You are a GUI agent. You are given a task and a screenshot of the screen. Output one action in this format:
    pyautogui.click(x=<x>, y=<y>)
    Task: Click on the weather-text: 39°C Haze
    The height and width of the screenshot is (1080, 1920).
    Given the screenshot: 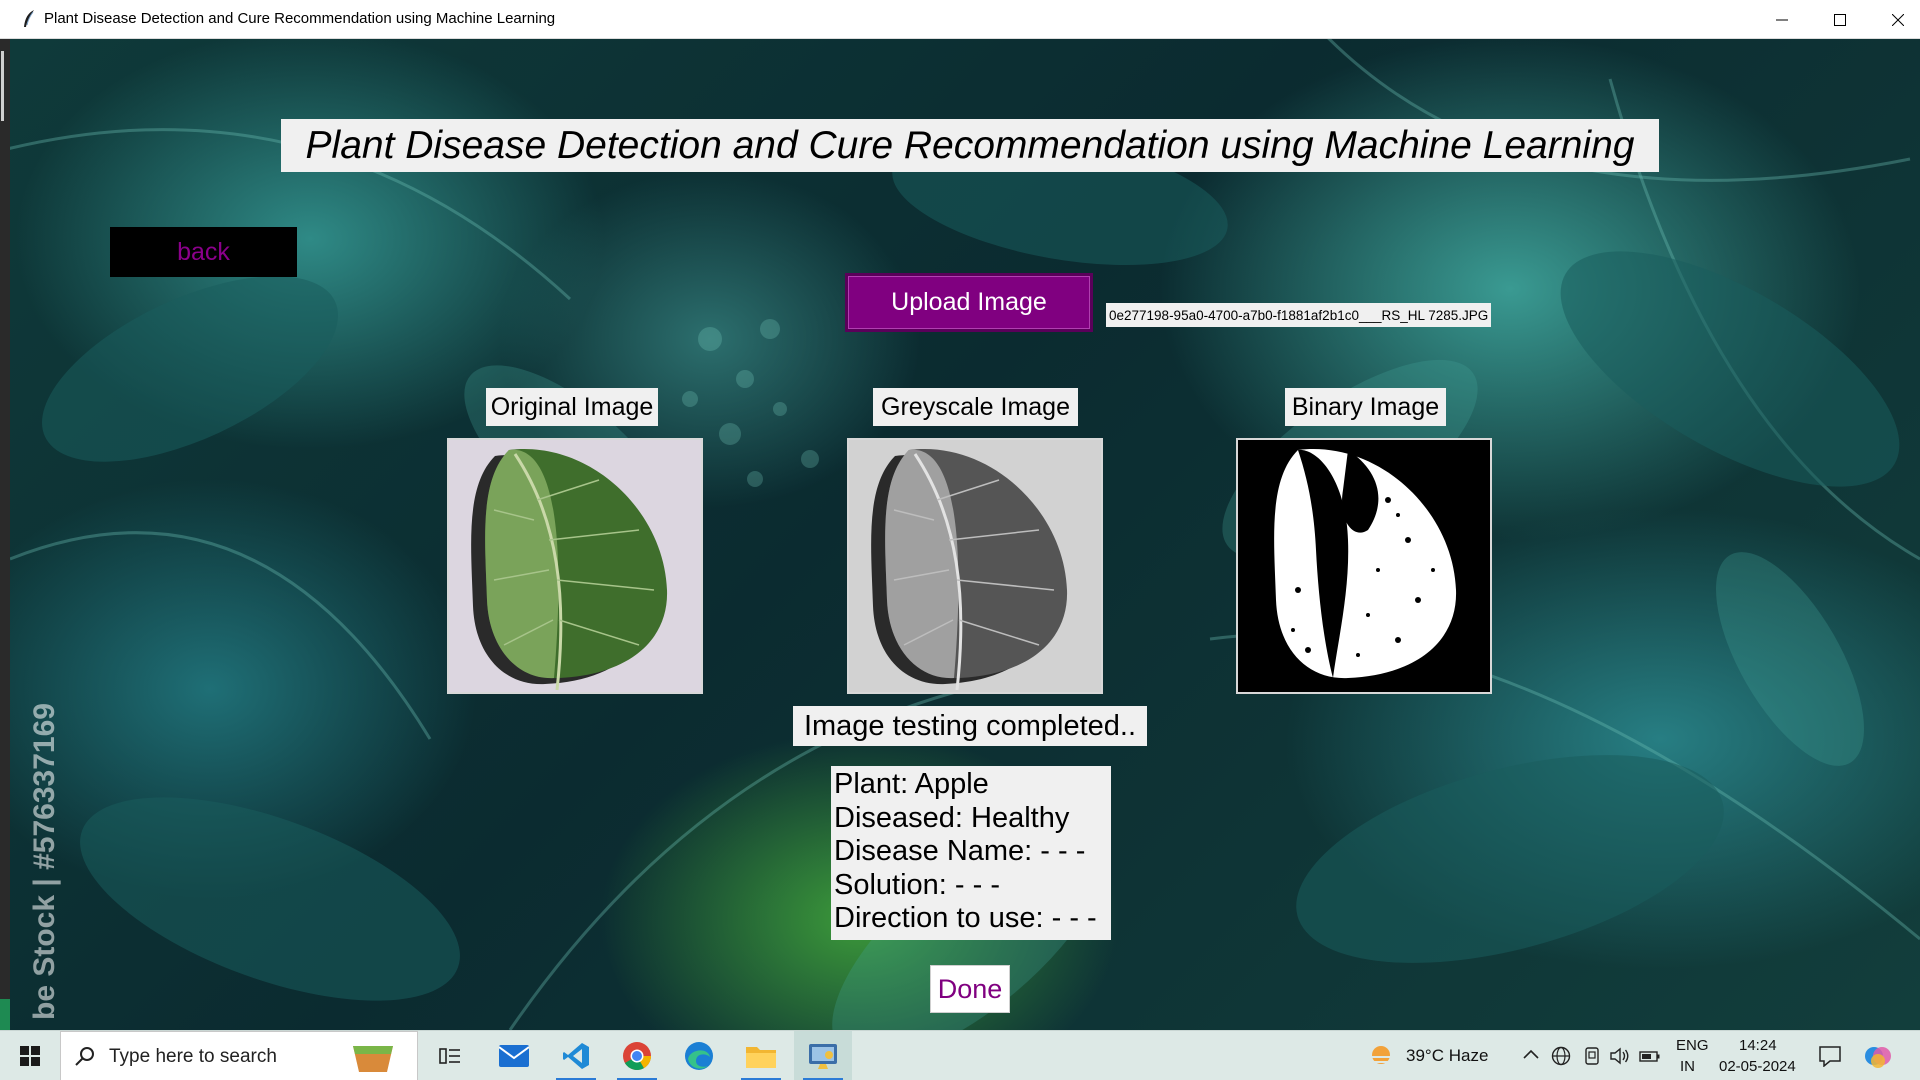 What is the action you would take?
    pyautogui.click(x=1447, y=1056)
    